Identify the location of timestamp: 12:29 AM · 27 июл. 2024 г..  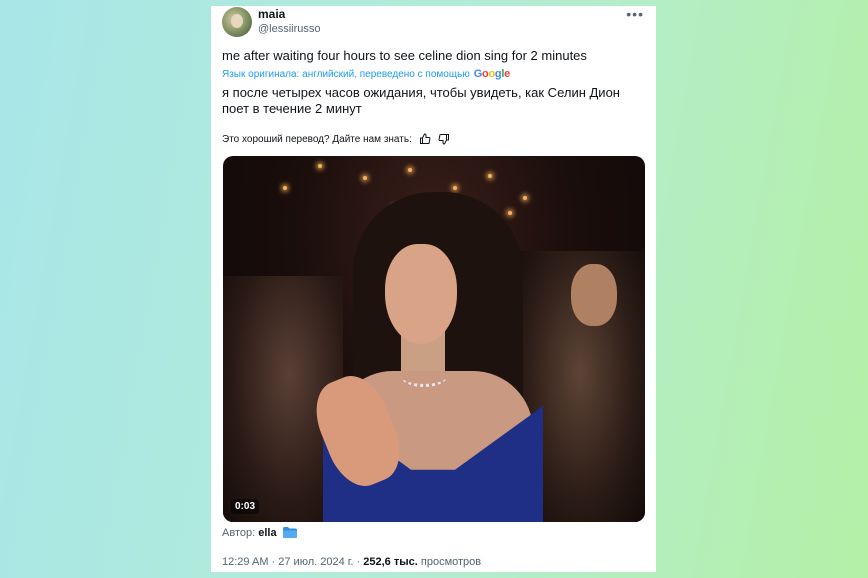
(287, 562).